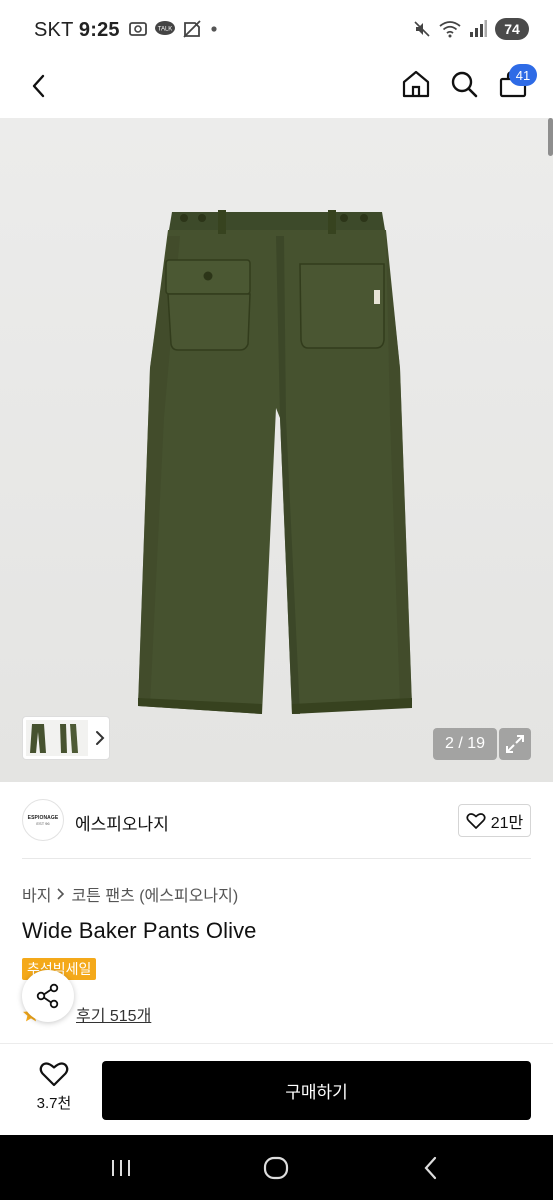 The width and height of the screenshot is (553, 1200). I want to click on review-link: 후기 515개, so click(113, 1014).